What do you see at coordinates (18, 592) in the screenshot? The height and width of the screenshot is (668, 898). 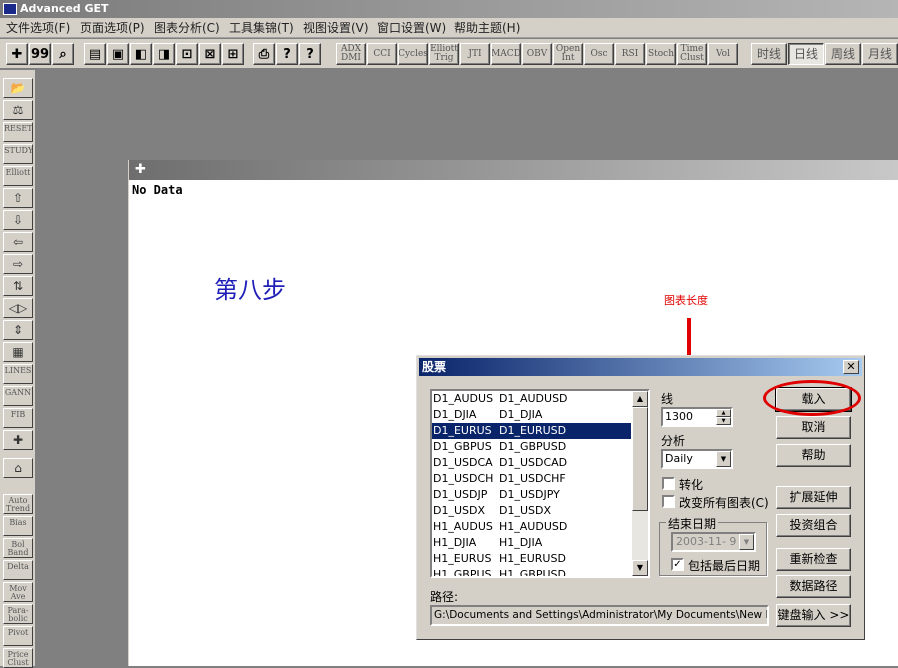 I see `mov-ave-button: Mov Ave` at bounding box center [18, 592].